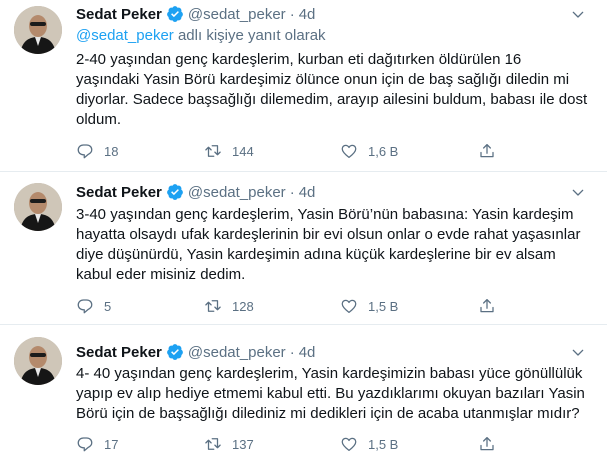  Describe the element at coordinates (97, 444) in the screenshot. I see `reply-button: 17` at that location.